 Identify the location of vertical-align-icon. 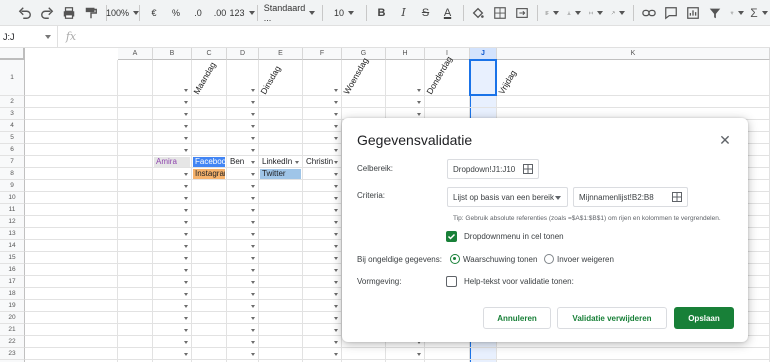
(574, 13).